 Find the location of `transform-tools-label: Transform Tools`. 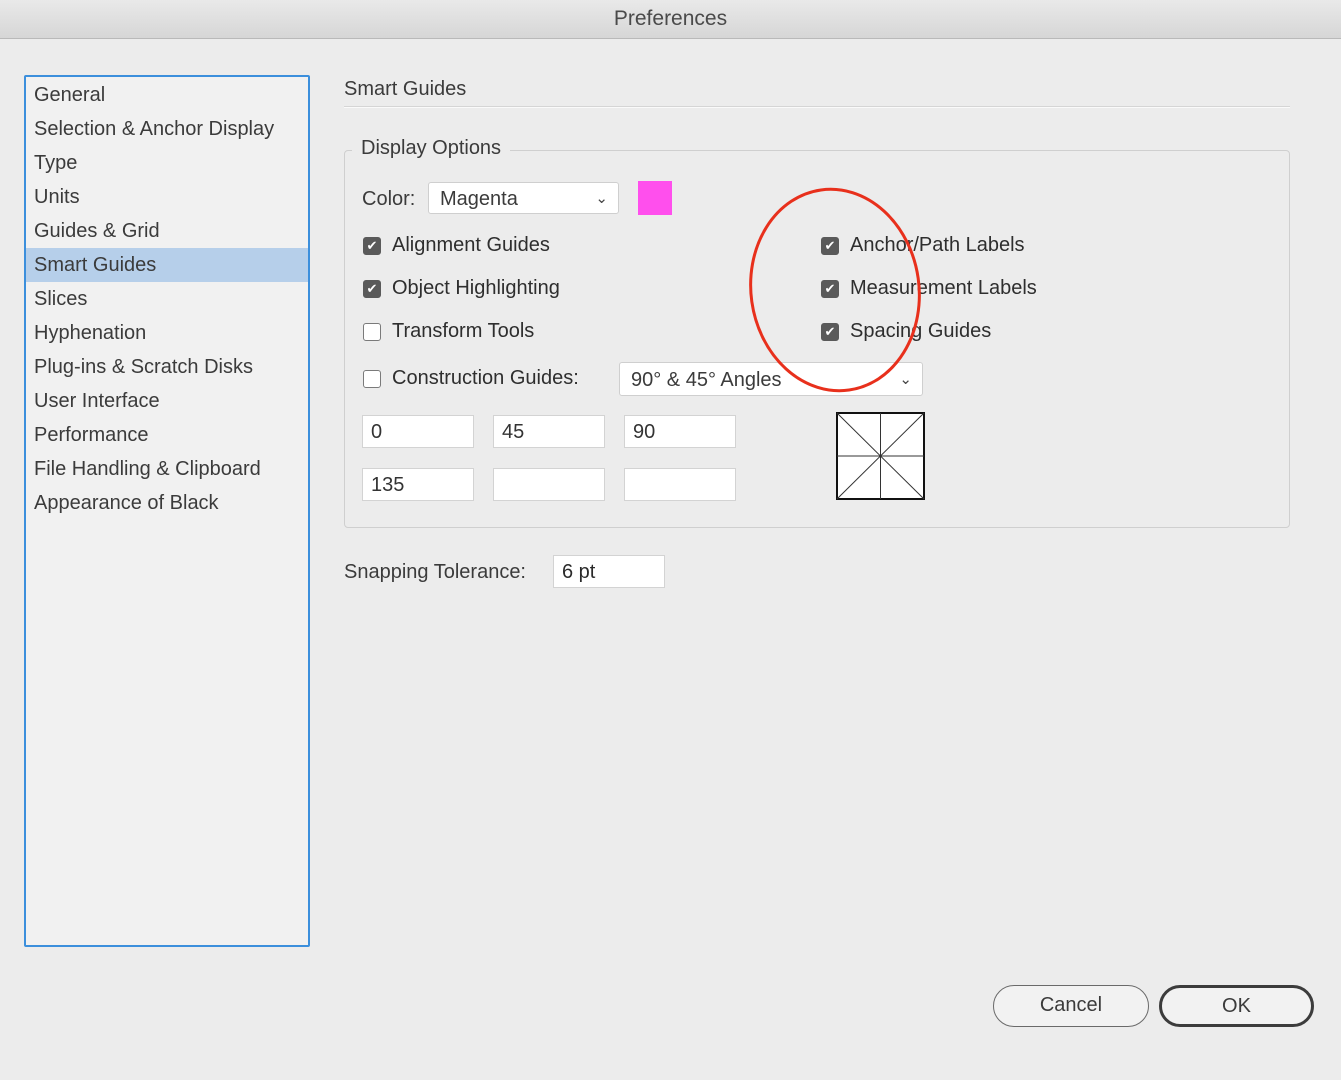

transform-tools-label: Transform Tools is located at coordinates (463, 331).